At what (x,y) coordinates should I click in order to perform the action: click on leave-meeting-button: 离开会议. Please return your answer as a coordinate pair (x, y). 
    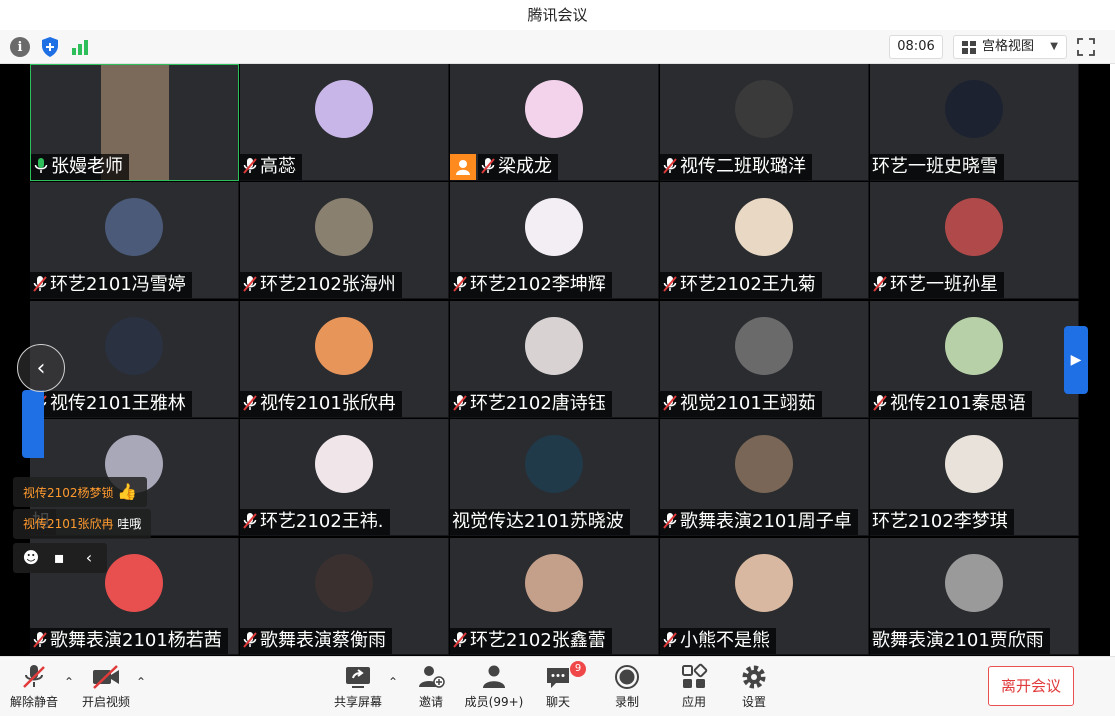
    Looking at the image, I should click on (1031, 686).